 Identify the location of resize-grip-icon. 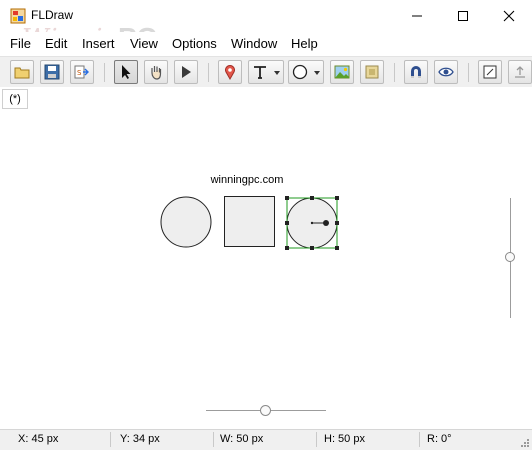
(525, 443).